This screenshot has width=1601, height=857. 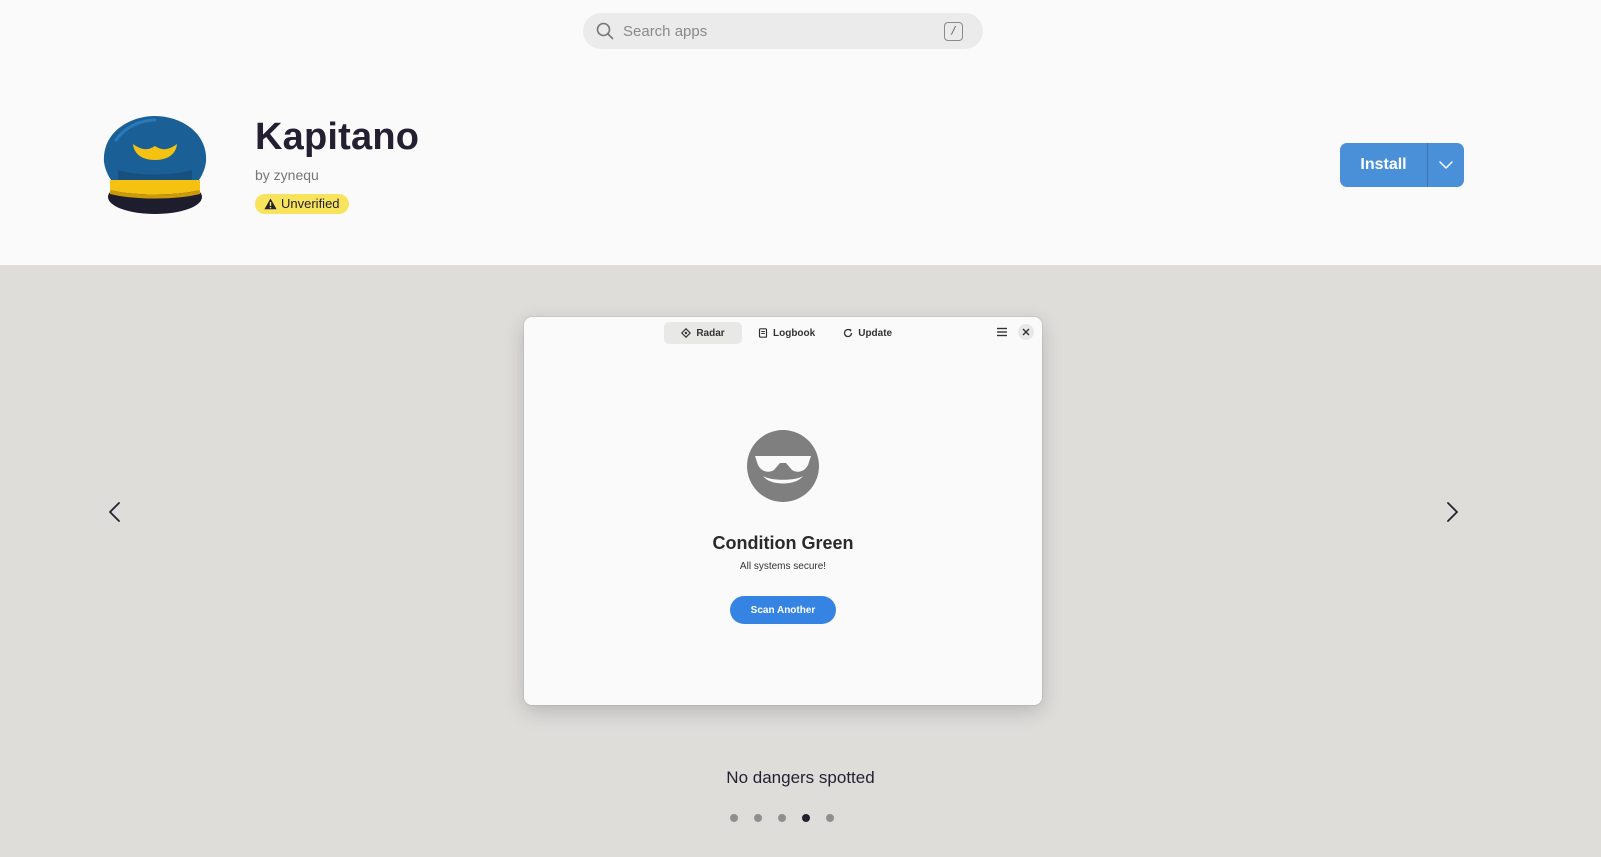 I want to click on search-bar: /, so click(x=783, y=31).